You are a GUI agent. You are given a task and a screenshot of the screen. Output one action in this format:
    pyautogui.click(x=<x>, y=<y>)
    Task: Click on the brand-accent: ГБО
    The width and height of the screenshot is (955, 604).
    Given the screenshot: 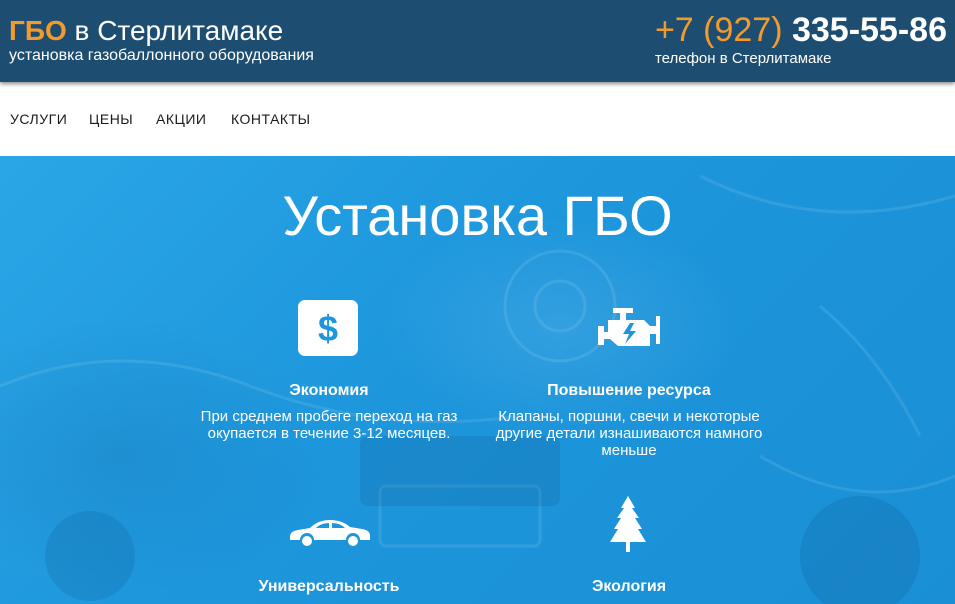 What is the action you would take?
    pyautogui.click(x=38, y=30)
    